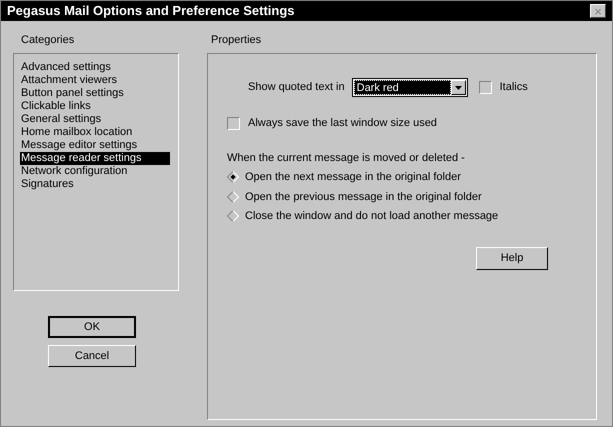 The image size is (613, 427). What do you see at coordinates (296, 88) in the screenshot?
I see `quoted-text-label: Show quoted text in` at bounding box center [296, 88].